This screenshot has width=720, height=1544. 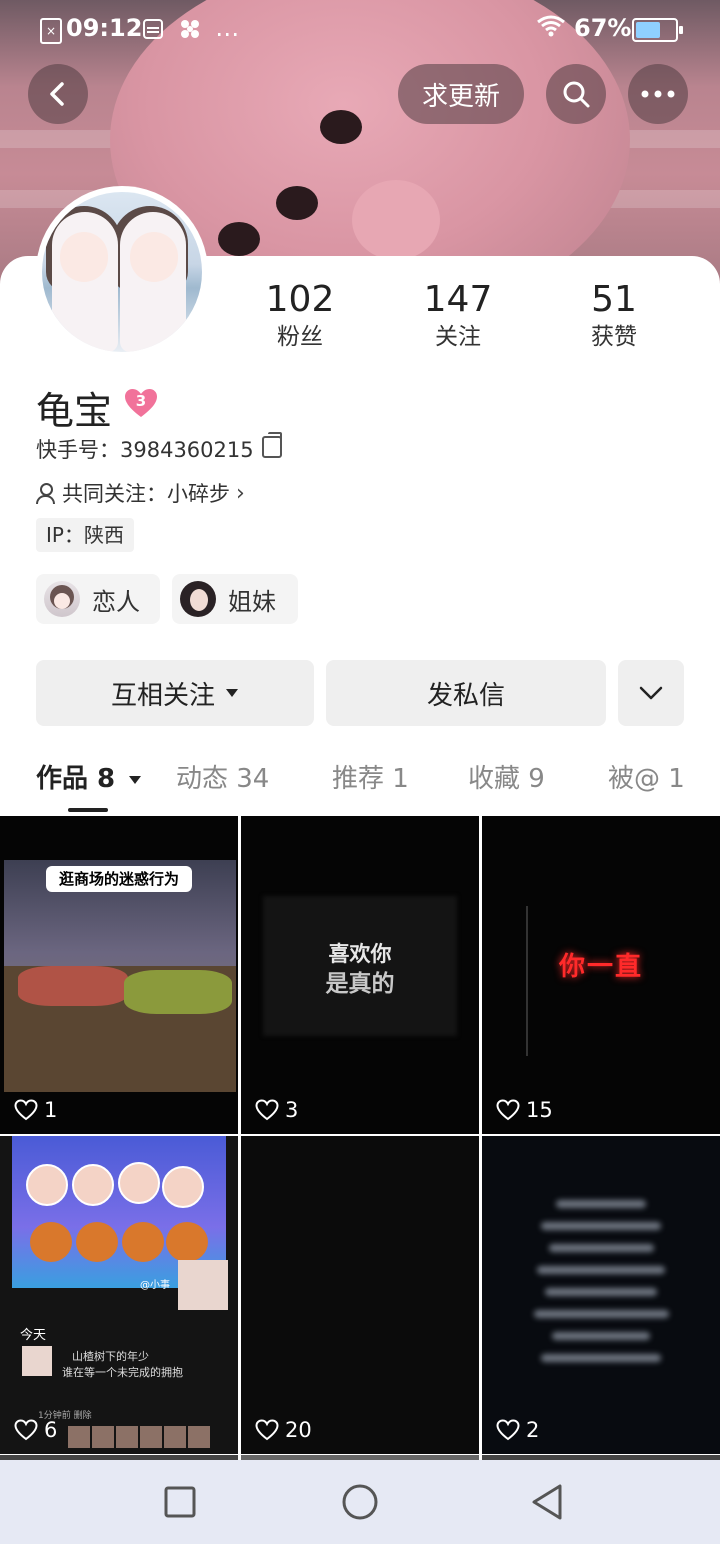 What do you see at coordinates (51, 31) in the screenshot?
I see `sim-icon: ×` at bounding box center [51, 31].